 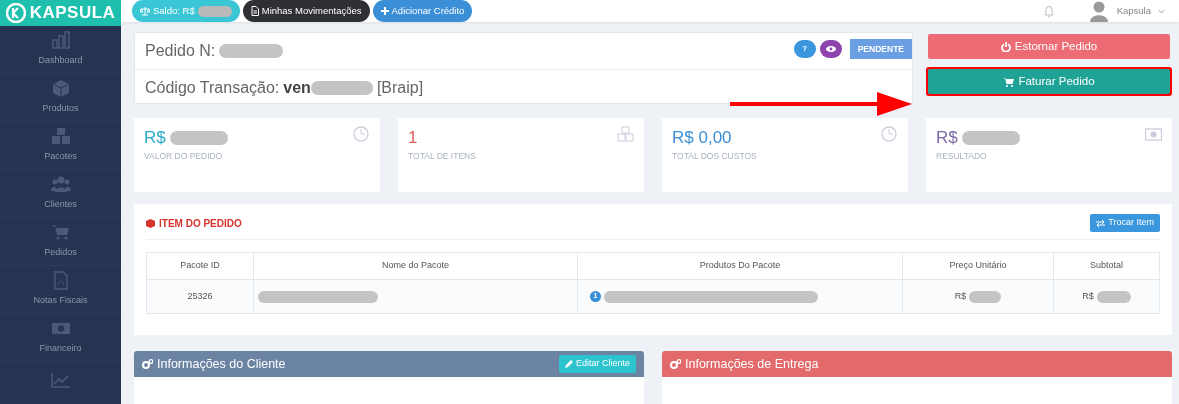 I want to click on plus-icon, so click(x=384, y=11).